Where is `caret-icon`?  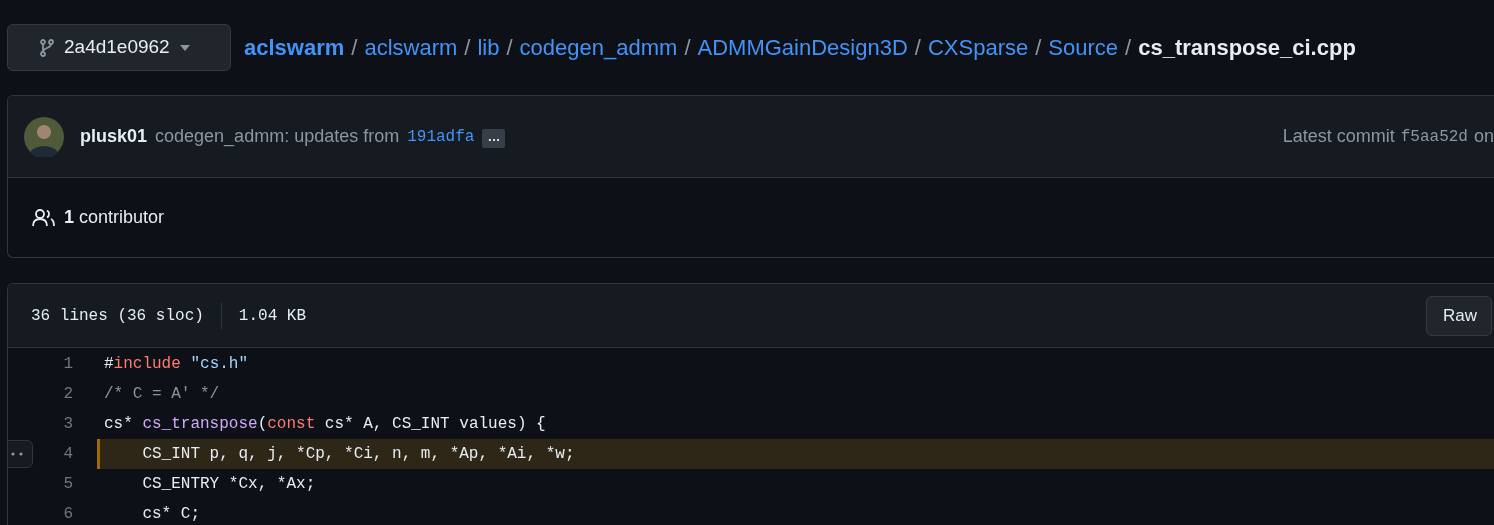 caret-icon is located at coordinates (184, 47).